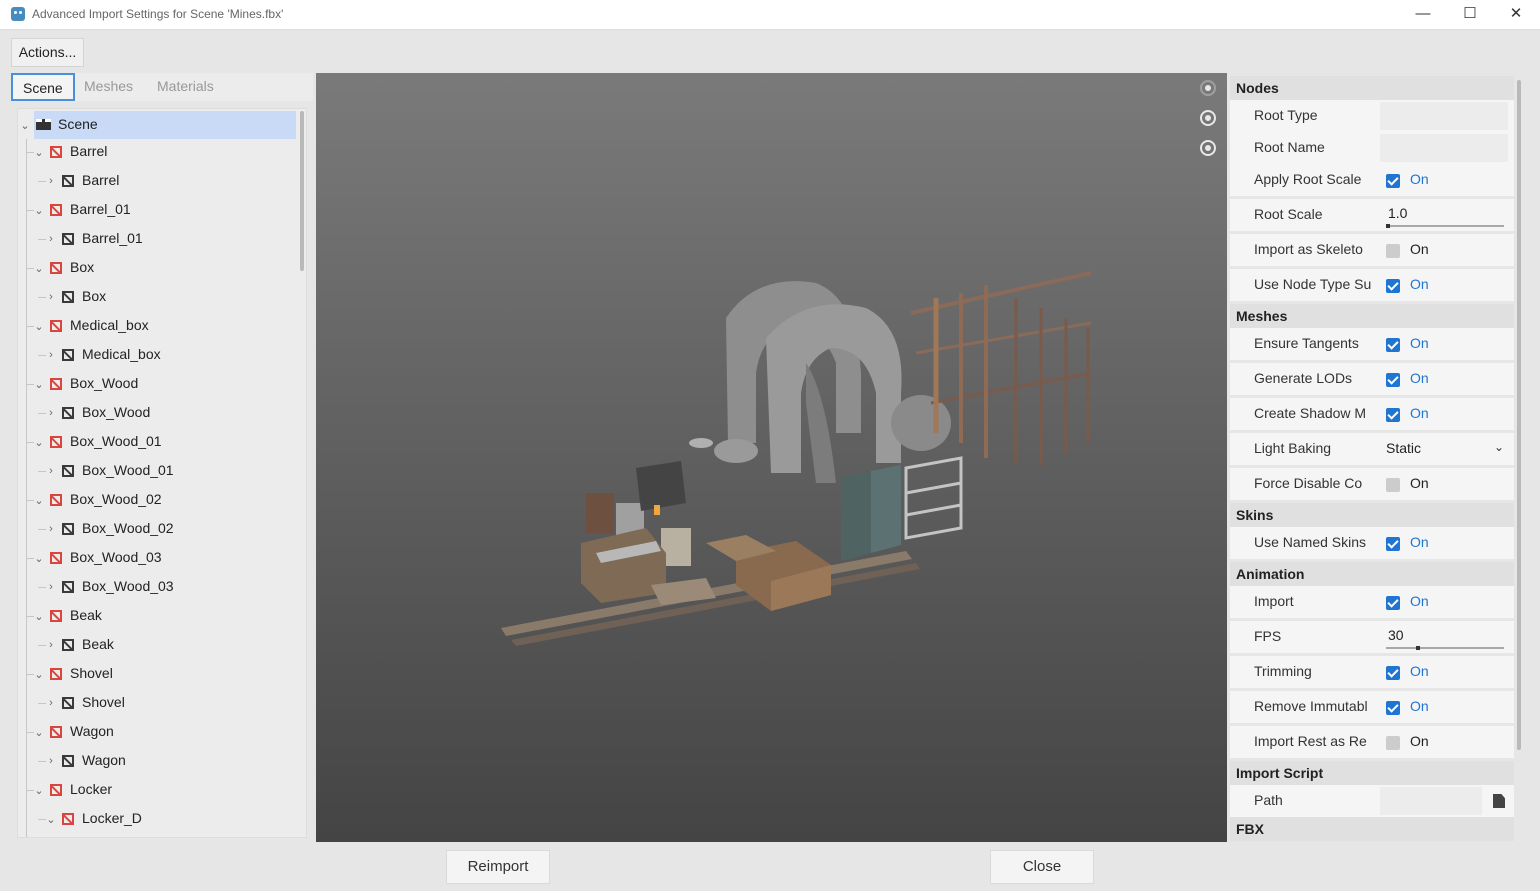 The width and height of the screenshot is (1540, 891). Describe the element at coordinates (158, 471) in the screenshot. I see `tree-item-mesh-node: › Box_Wood_01` at that location.